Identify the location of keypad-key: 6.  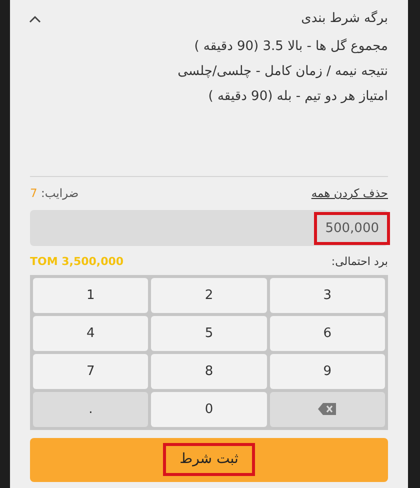
(327, 333).